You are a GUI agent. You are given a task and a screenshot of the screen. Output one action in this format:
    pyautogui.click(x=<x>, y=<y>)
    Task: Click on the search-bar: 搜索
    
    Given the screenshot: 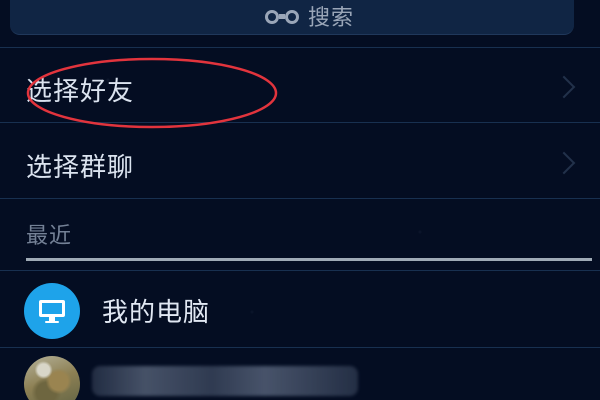 What is the action you would take?
    pyautogui.click(x=292, y=17)
    